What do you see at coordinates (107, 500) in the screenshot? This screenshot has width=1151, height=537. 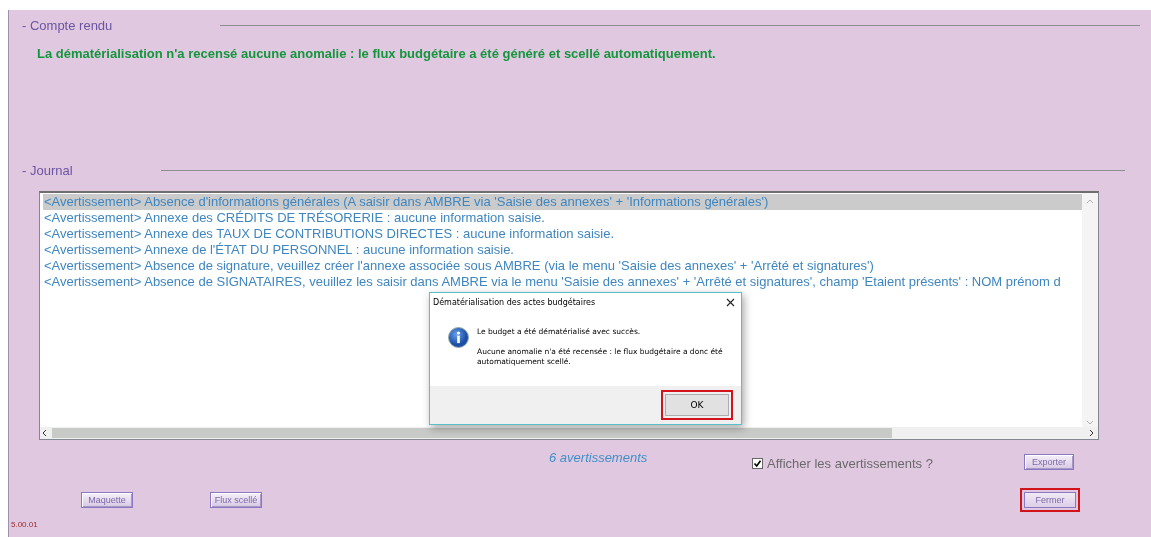 I see `mockup-button: Maquette` at bounding box center [107, 500].